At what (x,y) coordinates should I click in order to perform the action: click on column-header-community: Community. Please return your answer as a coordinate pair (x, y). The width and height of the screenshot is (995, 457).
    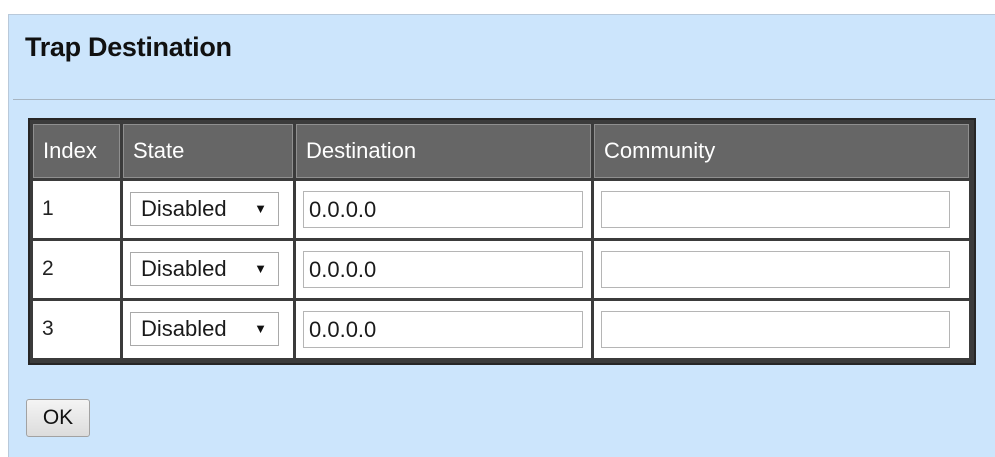
    Looking at the image, I should click on (781, 151).